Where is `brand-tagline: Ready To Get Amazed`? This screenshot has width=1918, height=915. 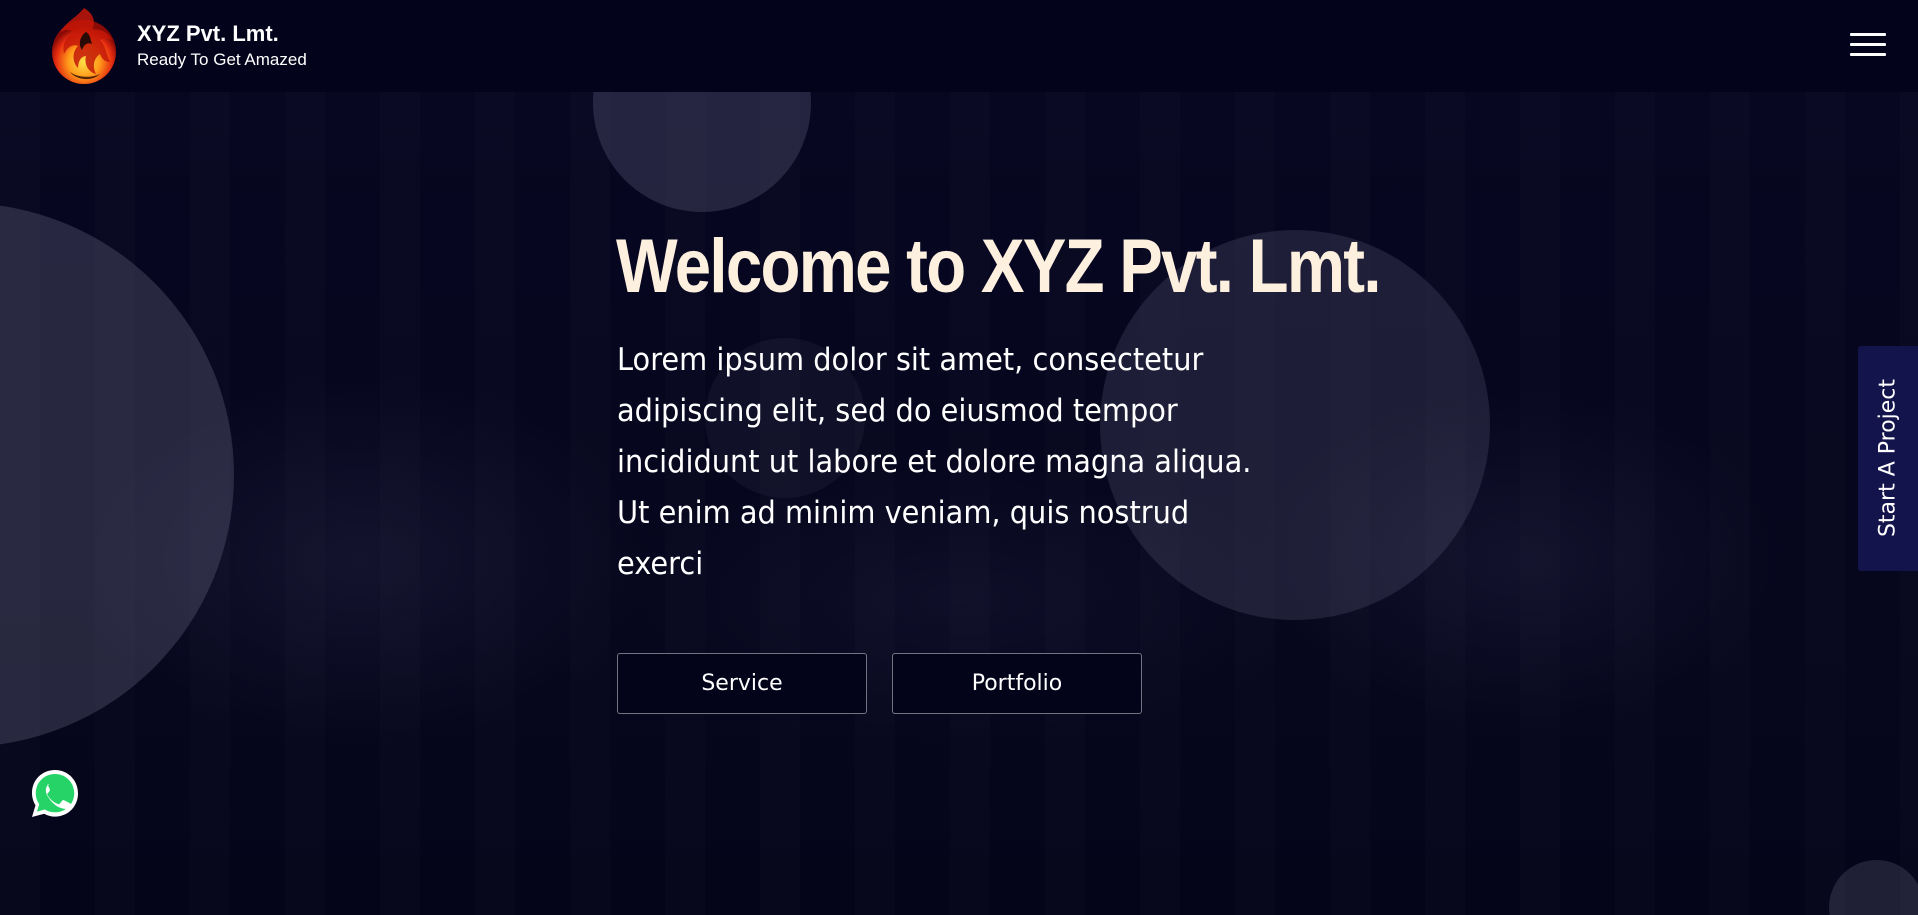 brand-tagline: Ready To Get Amazed is located at coordinates (222, 59).